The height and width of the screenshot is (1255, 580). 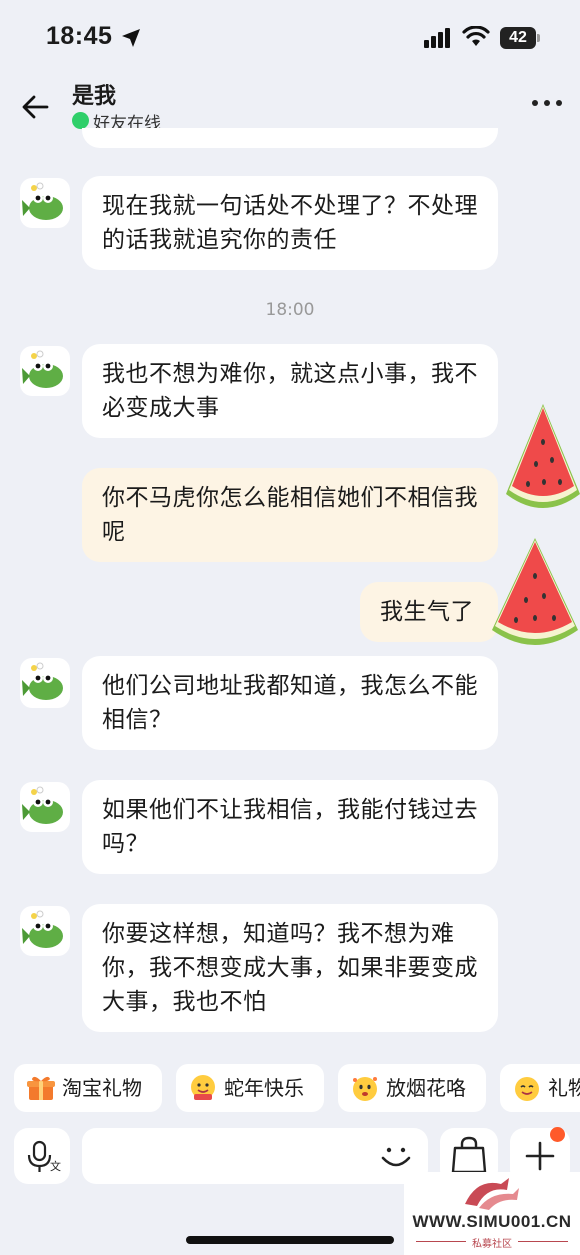 What do you see at coordinates (437, 38) in the screenshot?
I see `signal-icon` at bounding box center [437, 38].